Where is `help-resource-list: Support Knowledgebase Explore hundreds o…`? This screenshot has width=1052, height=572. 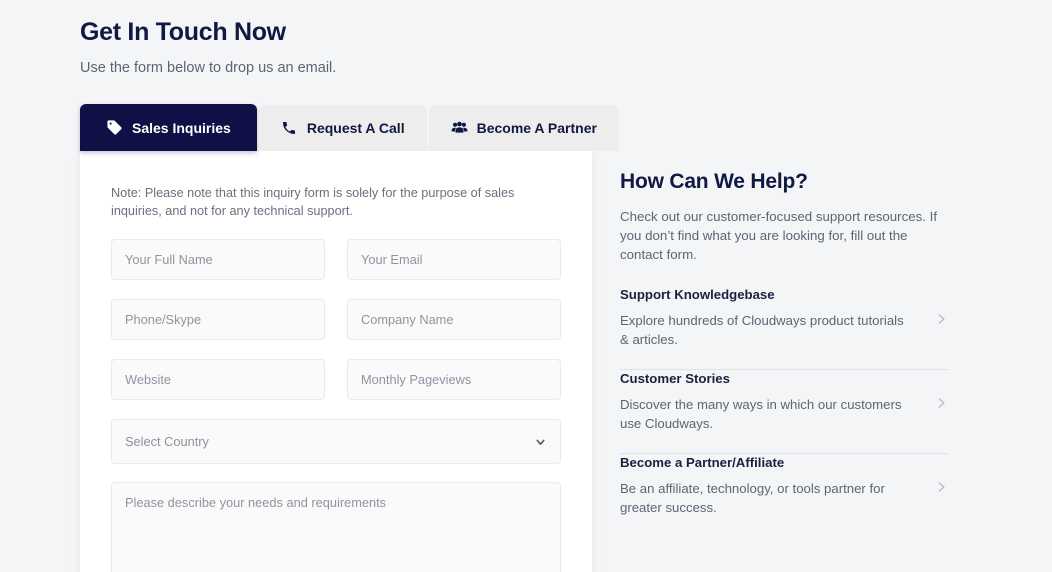
help-resource-list: Support Knowledgebase Explore hundreds o… is located at coordinates (785, 401).